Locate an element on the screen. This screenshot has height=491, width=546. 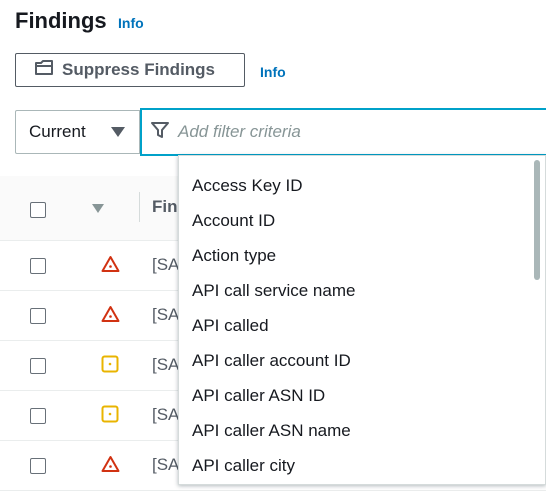
filter-option: Account ID is located at coordinates (233, 221).